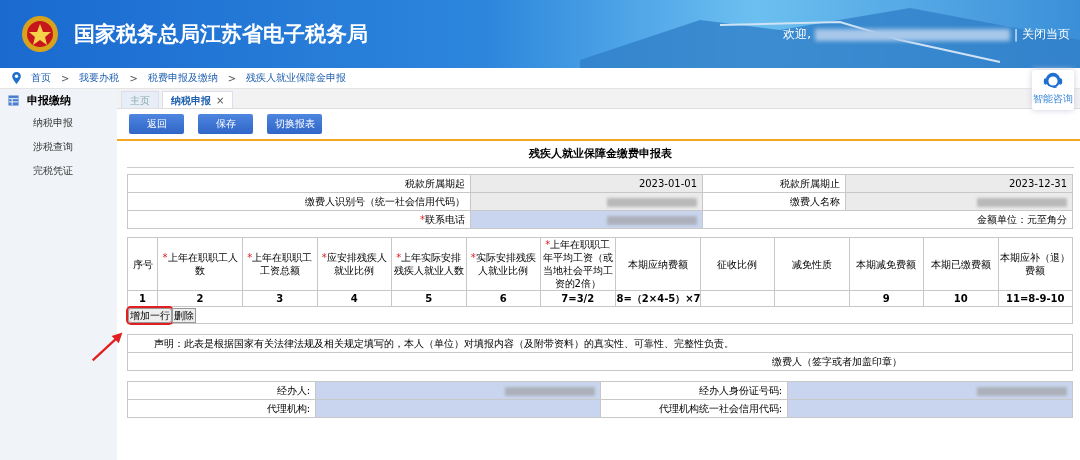 The image size is (1080, 460). I want to click on column-header: 征收比例, so click(737, 264).